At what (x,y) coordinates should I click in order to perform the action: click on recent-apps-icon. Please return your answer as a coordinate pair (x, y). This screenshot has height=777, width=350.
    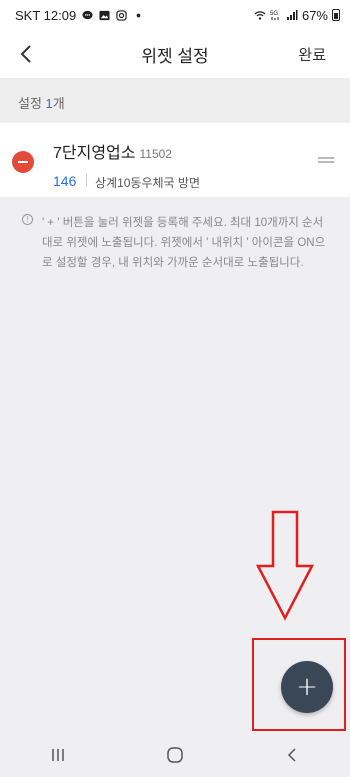
    Looking at the image, I should click on (58, 754).